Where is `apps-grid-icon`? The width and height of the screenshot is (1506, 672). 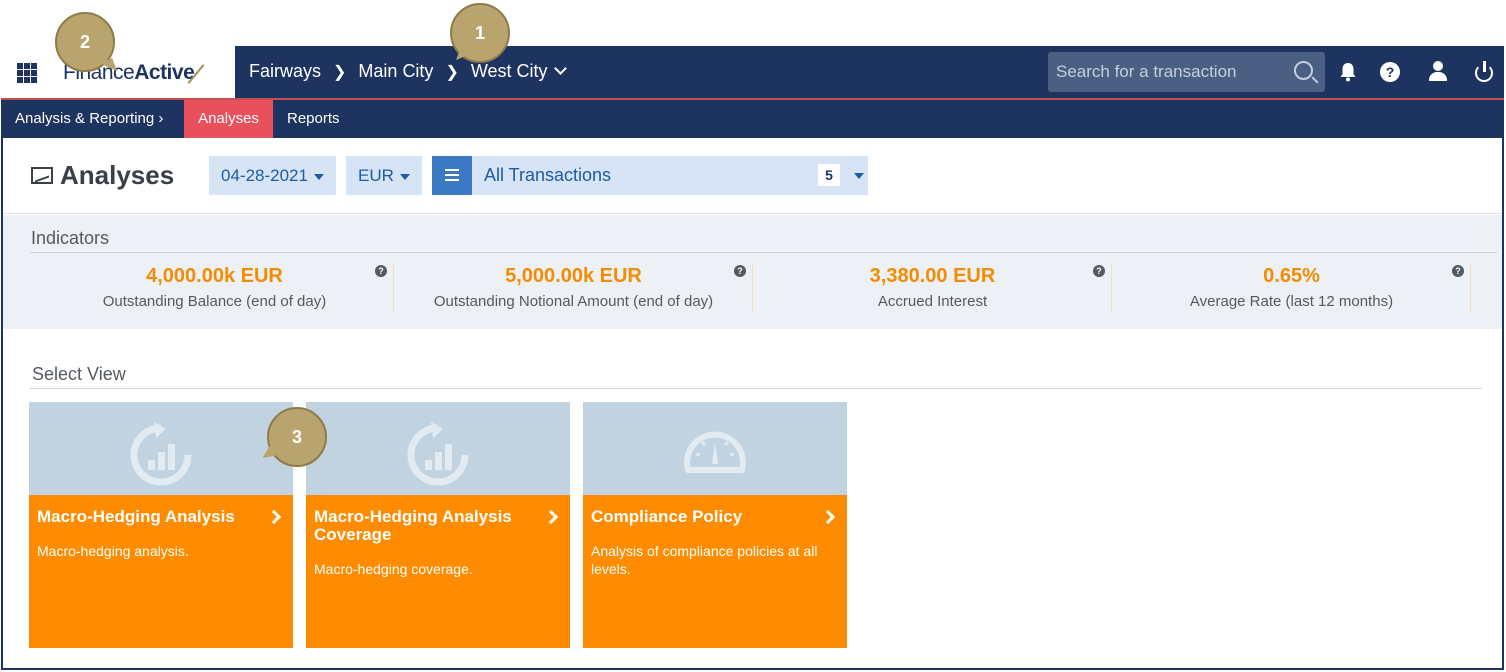 apps-grid-icon is located at coordinates (27, 73).